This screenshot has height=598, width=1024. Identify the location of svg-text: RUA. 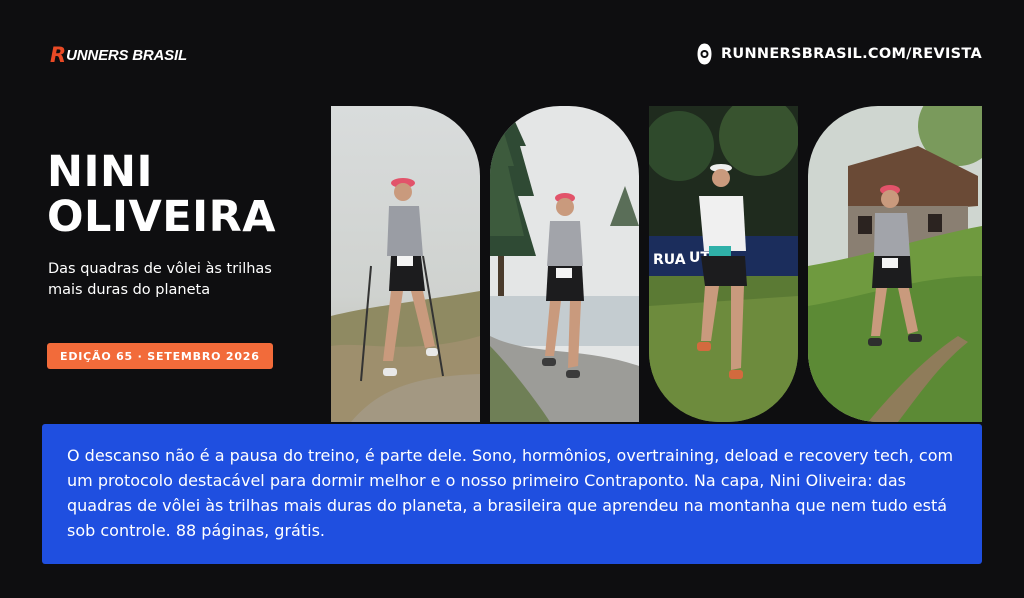
(669, 260).